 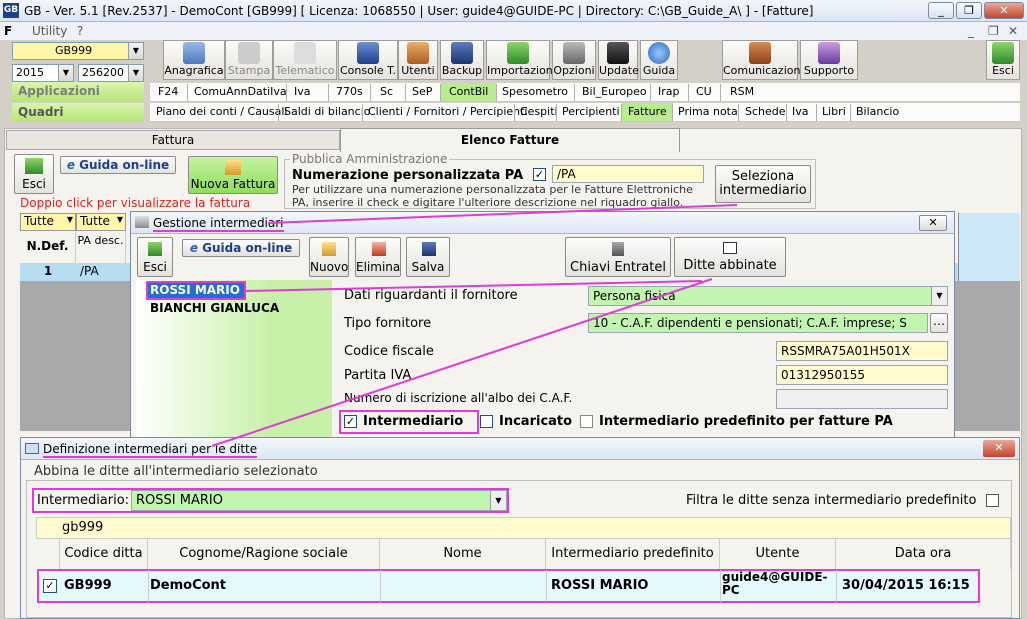 What do you see at coordinates (462, 362) in the screenshot?
I see `arrow-ditte-to-definizione` at bounding box center [462, 362].